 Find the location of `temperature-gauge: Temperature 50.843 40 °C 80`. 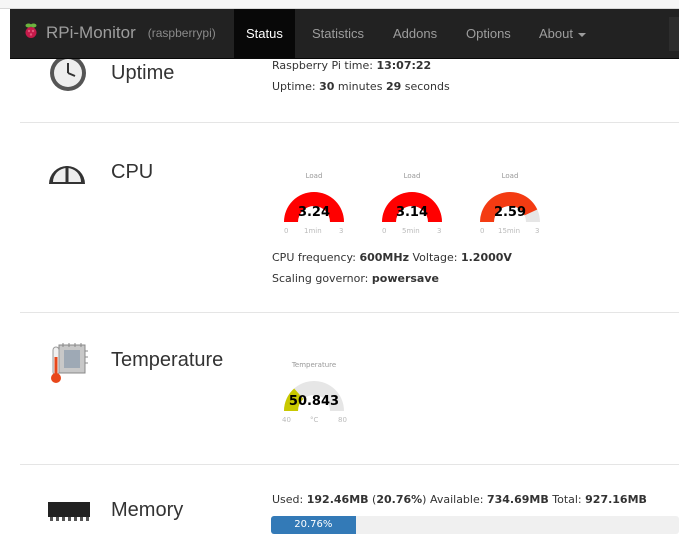

temperature-gauge: Temperature 50.843 40 °C 80 is located at coordinates (314, 396).